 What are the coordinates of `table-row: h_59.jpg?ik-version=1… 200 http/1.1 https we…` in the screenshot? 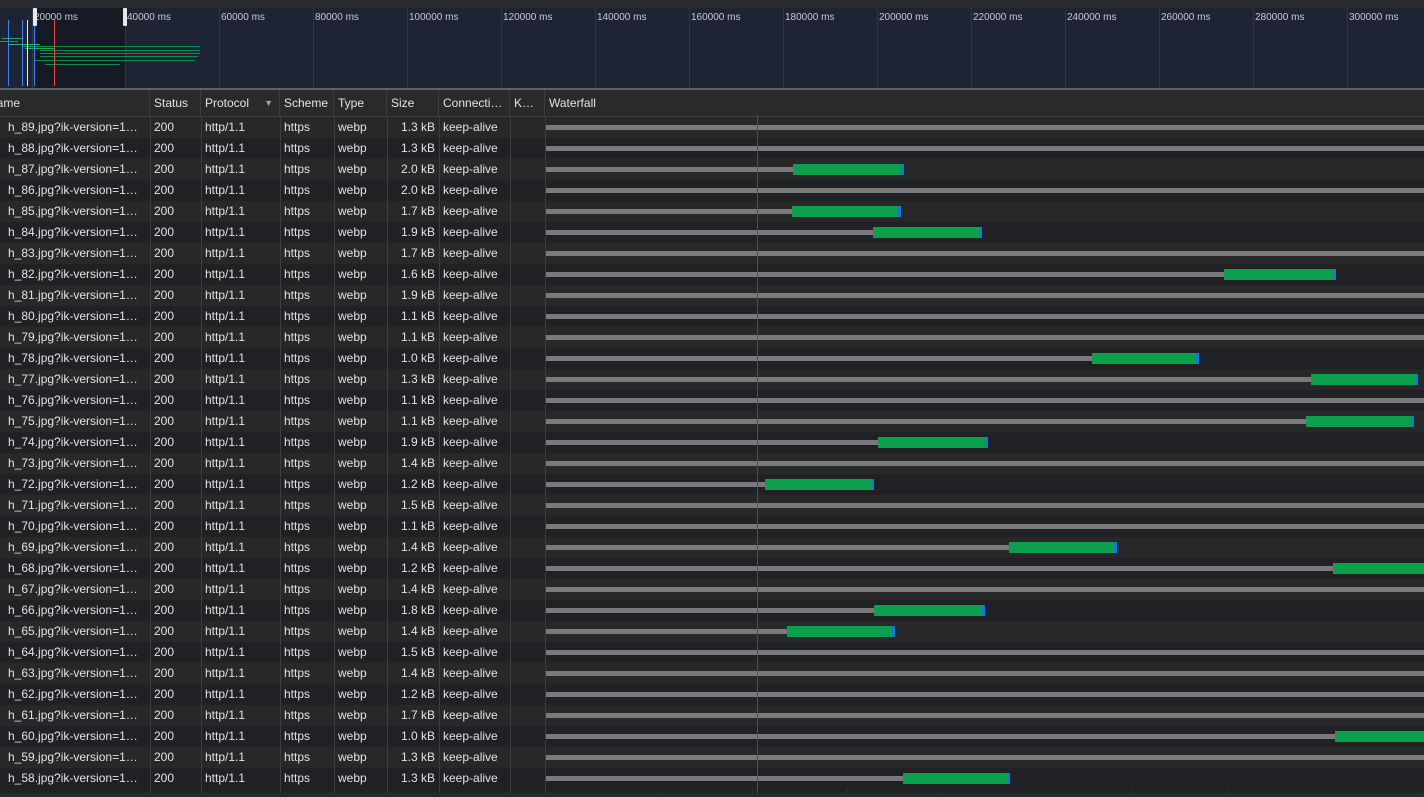 It's located at (712, 757).